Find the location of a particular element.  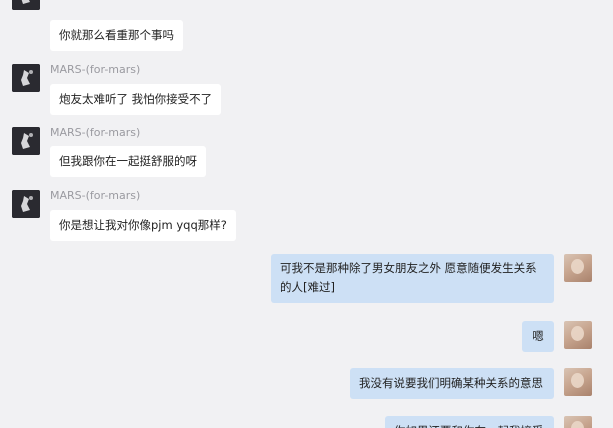

message-bubble-incoming: 但我跟你在一起挺舒服的呀 is located at coordinates (128, 161).